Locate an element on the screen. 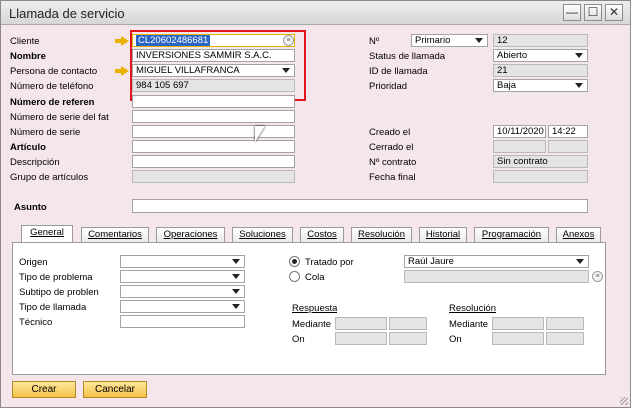 The height and width of the screenshot is (409, 633). subtipo-problema-label: Subtipo de problen is located at coordinates (59, 292).